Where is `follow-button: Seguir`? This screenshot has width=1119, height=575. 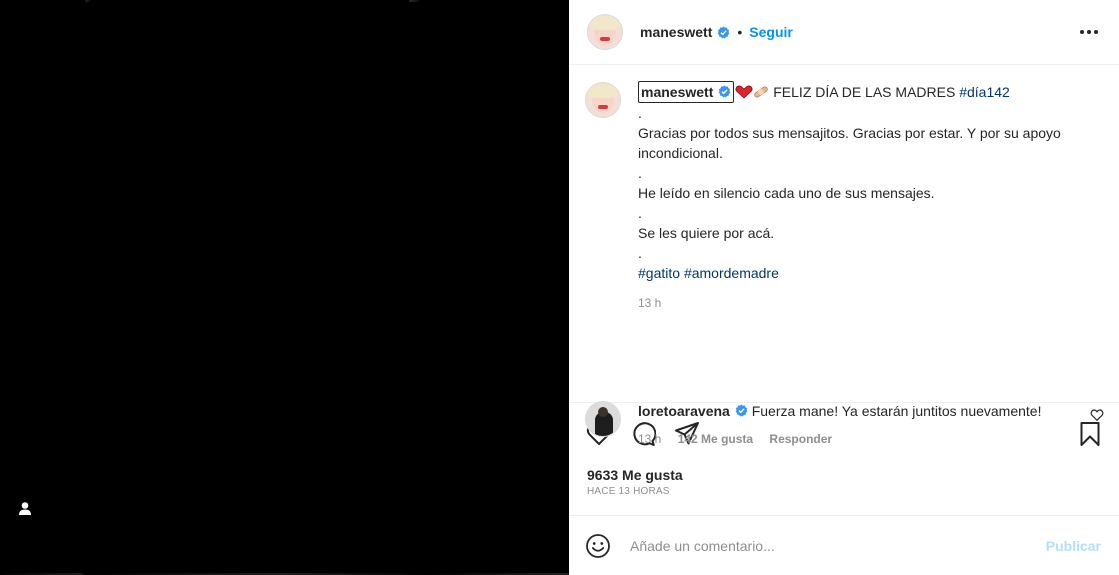 follow-button: Seguir is located at coordinates (771, 32).